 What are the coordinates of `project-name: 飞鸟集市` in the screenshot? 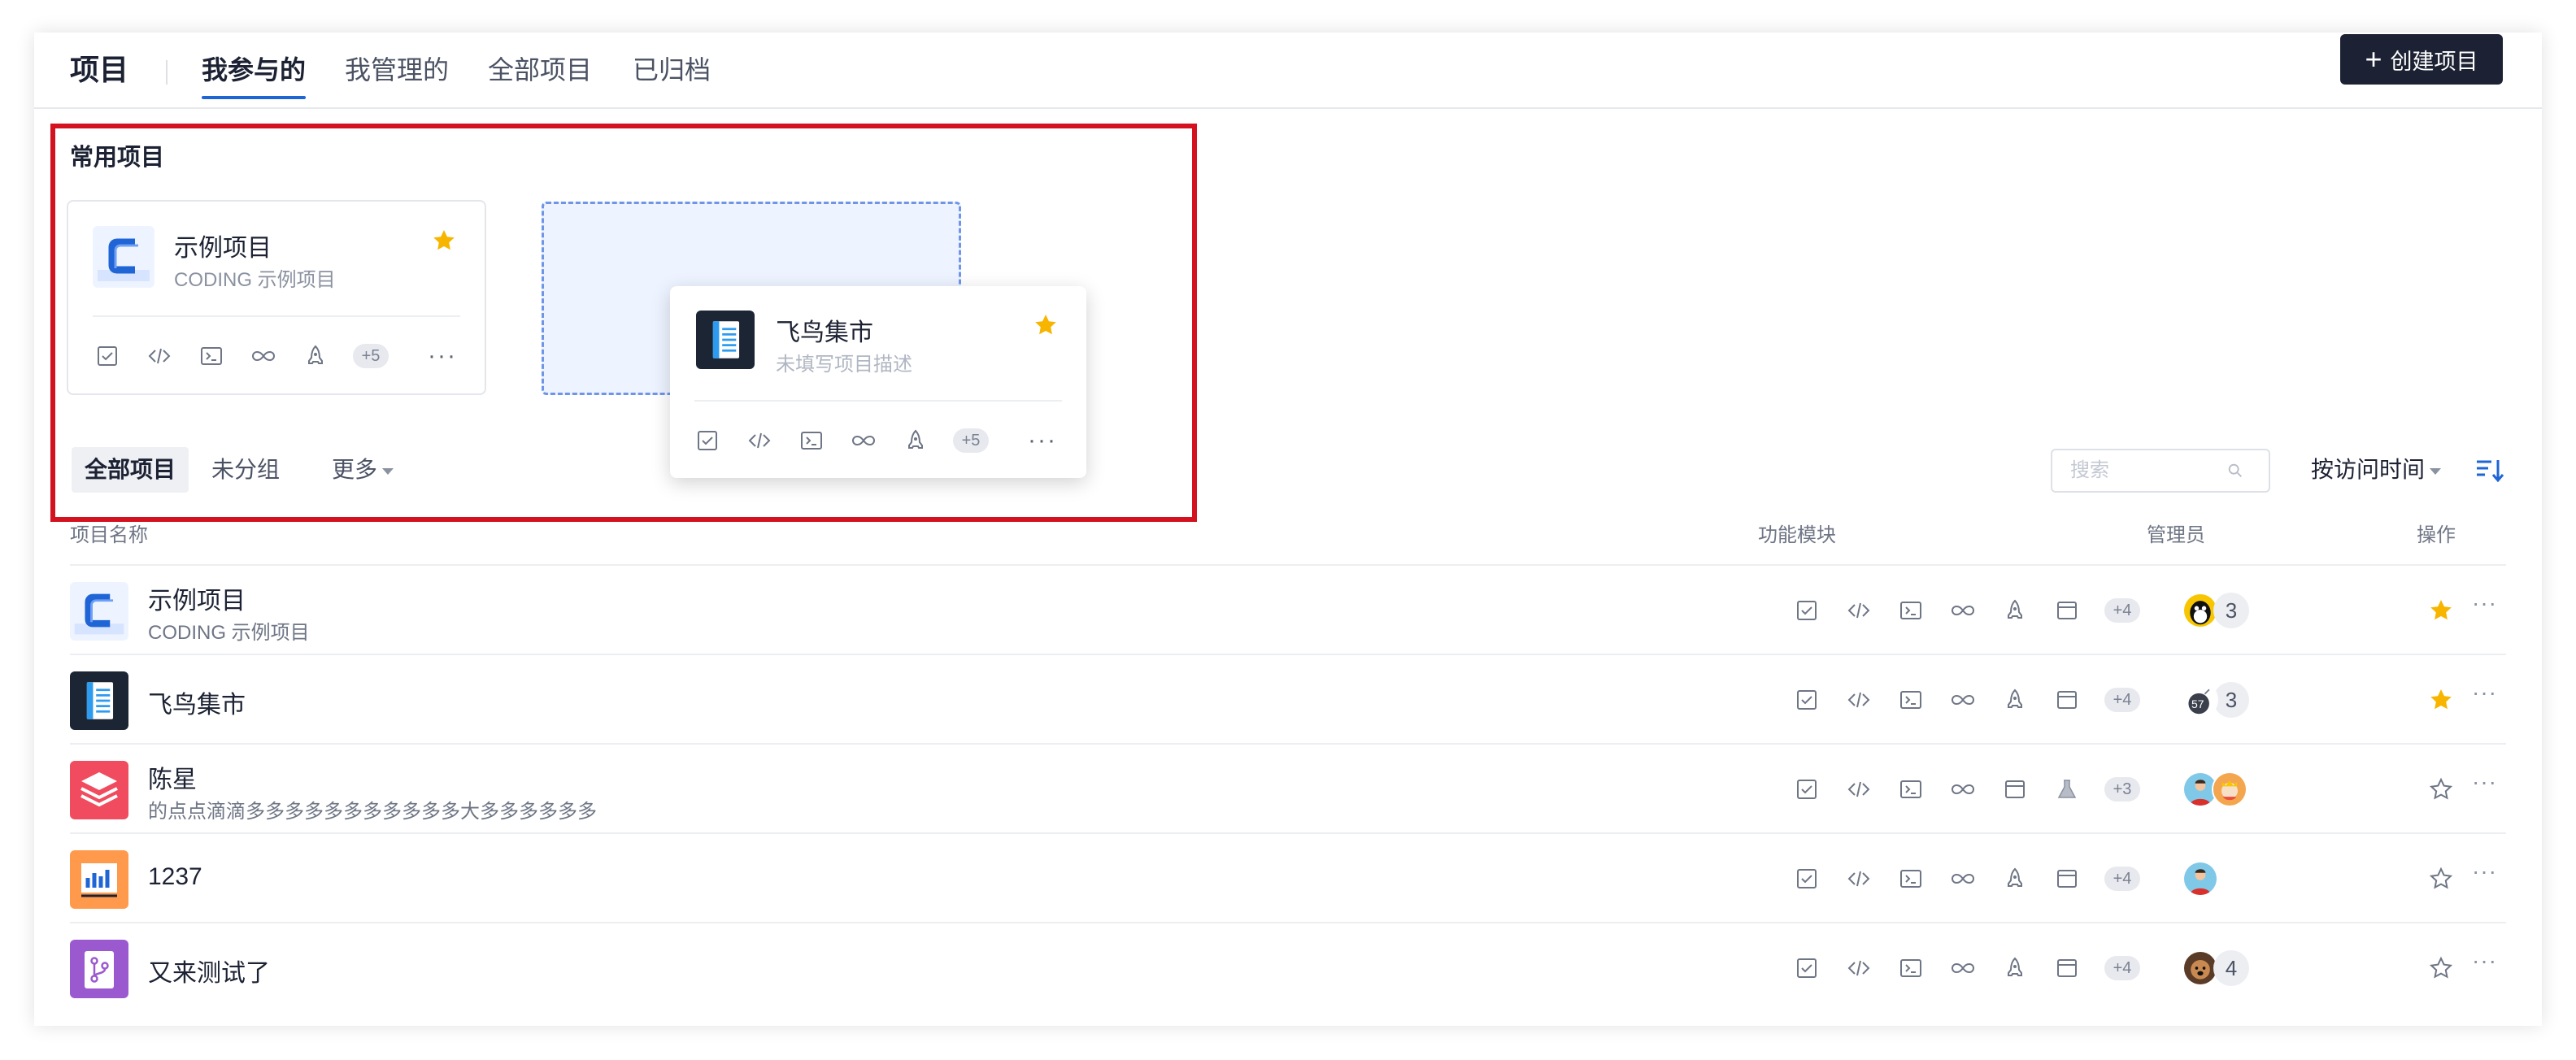 It's located at (197, 702).